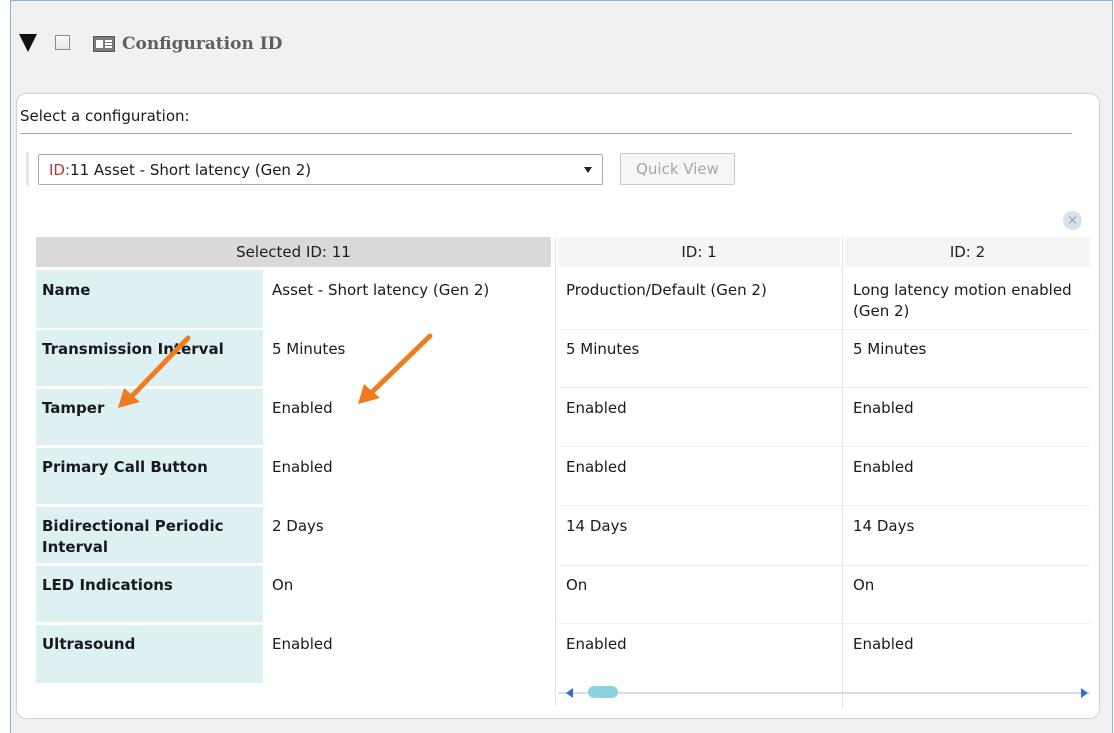 Image resolution: width=1114 pixels, height=733 pixels. What do you see at coordinates (596, 408) in the screenshot?
I see `cell-id1-tamper: Enabled` at bounding box center [596, 408].